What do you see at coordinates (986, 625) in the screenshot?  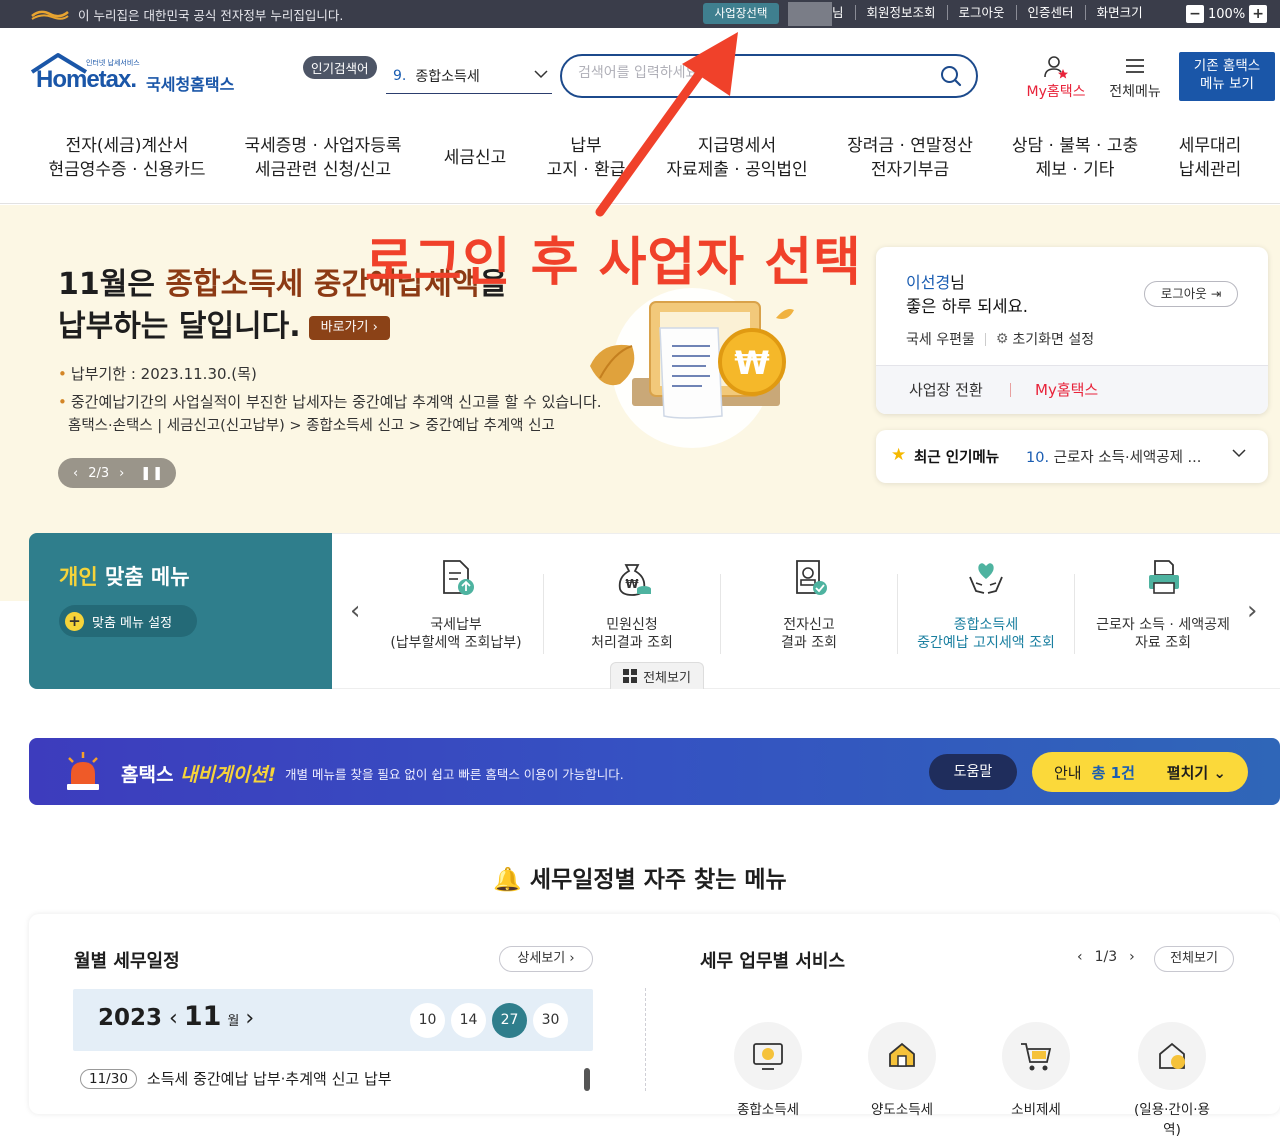 I see `personal-menu-item-line1: 종합소득세` at bounding box center [986, 625].